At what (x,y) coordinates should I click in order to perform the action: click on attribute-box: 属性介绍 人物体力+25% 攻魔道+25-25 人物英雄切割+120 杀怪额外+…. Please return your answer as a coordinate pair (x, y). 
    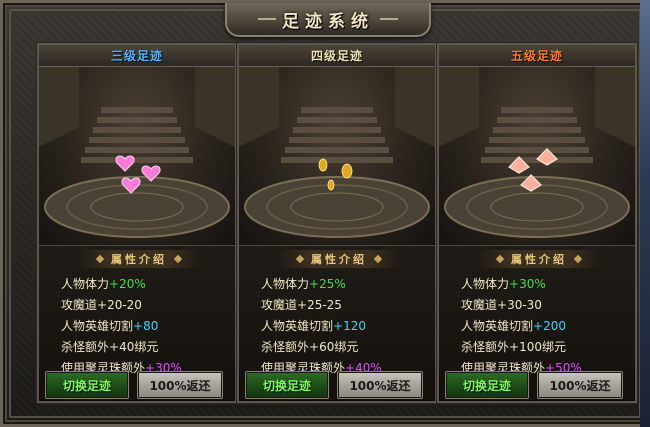
    Looking at the image, I should click on (337, 310).